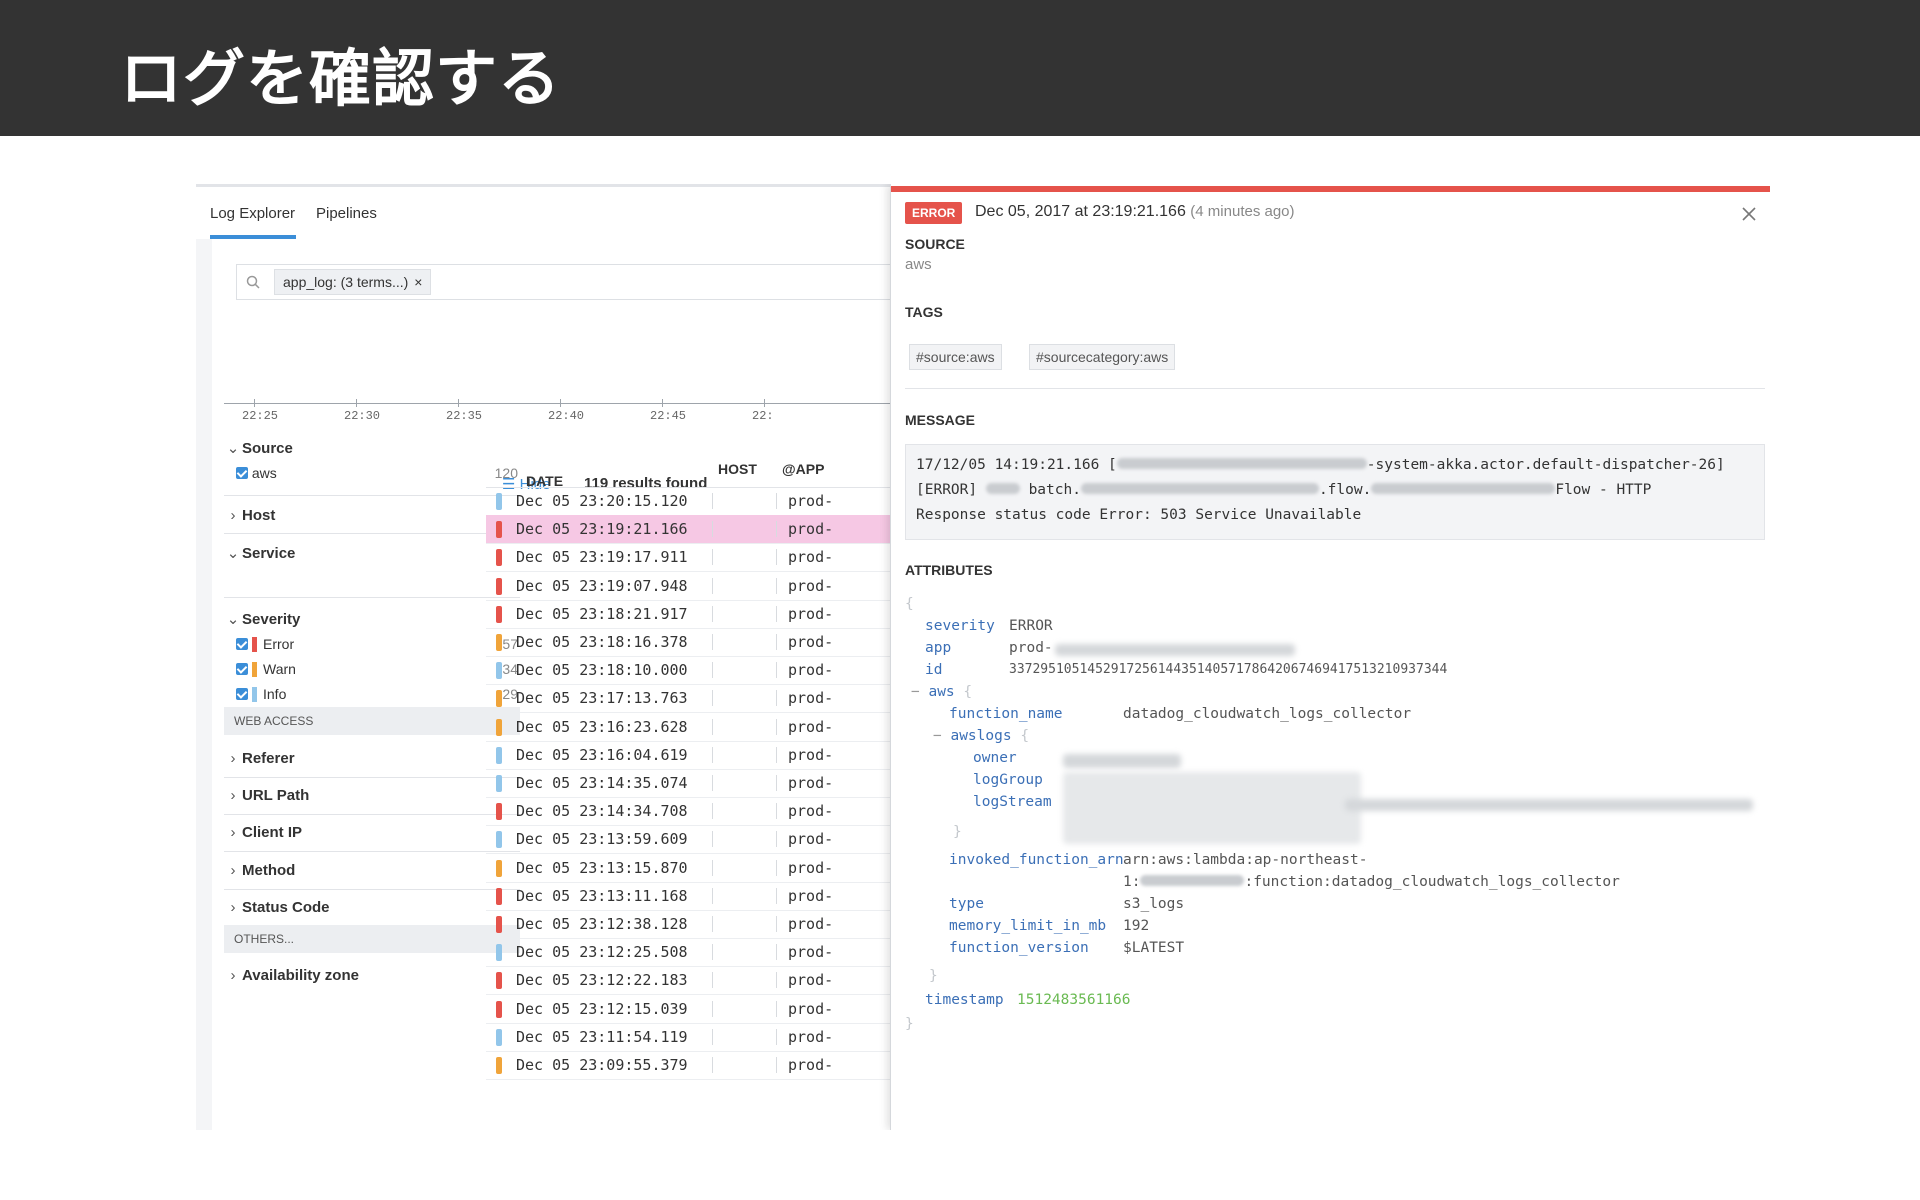 Image resolution: width=1920 pixels, height=1200 pixels. I want to click on log-row: Dec 05 23:19:17.911 prod-, so click(688, 558).